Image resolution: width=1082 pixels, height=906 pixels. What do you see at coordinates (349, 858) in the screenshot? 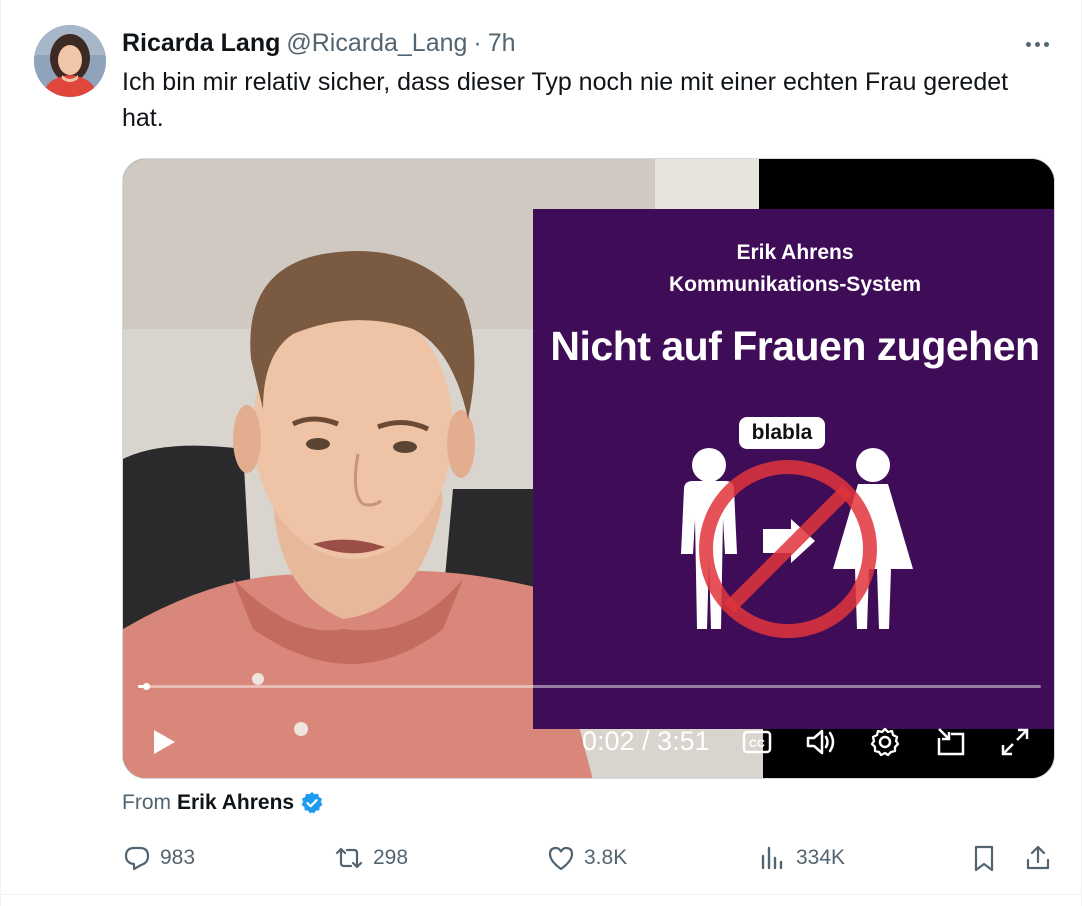
I see `repost-icon` at bounding box center [349, 858].